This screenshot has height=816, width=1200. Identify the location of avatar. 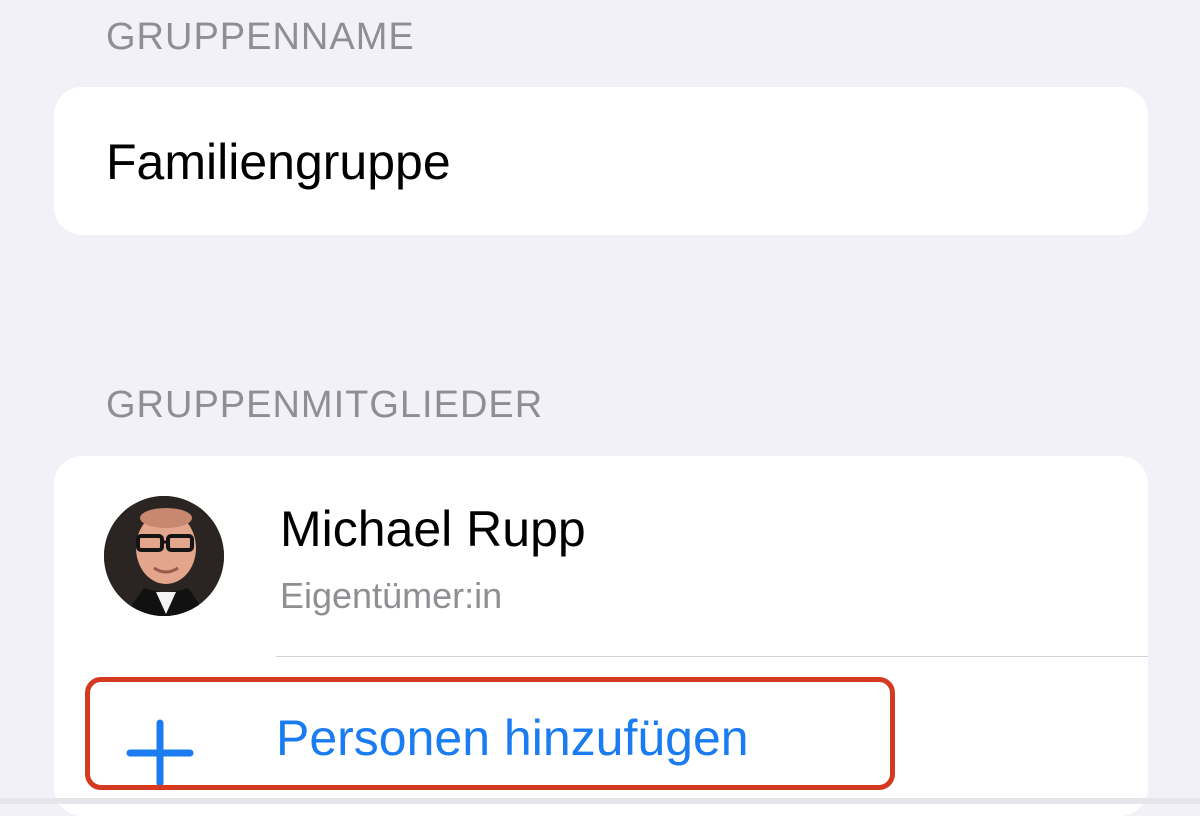
(164, 556).